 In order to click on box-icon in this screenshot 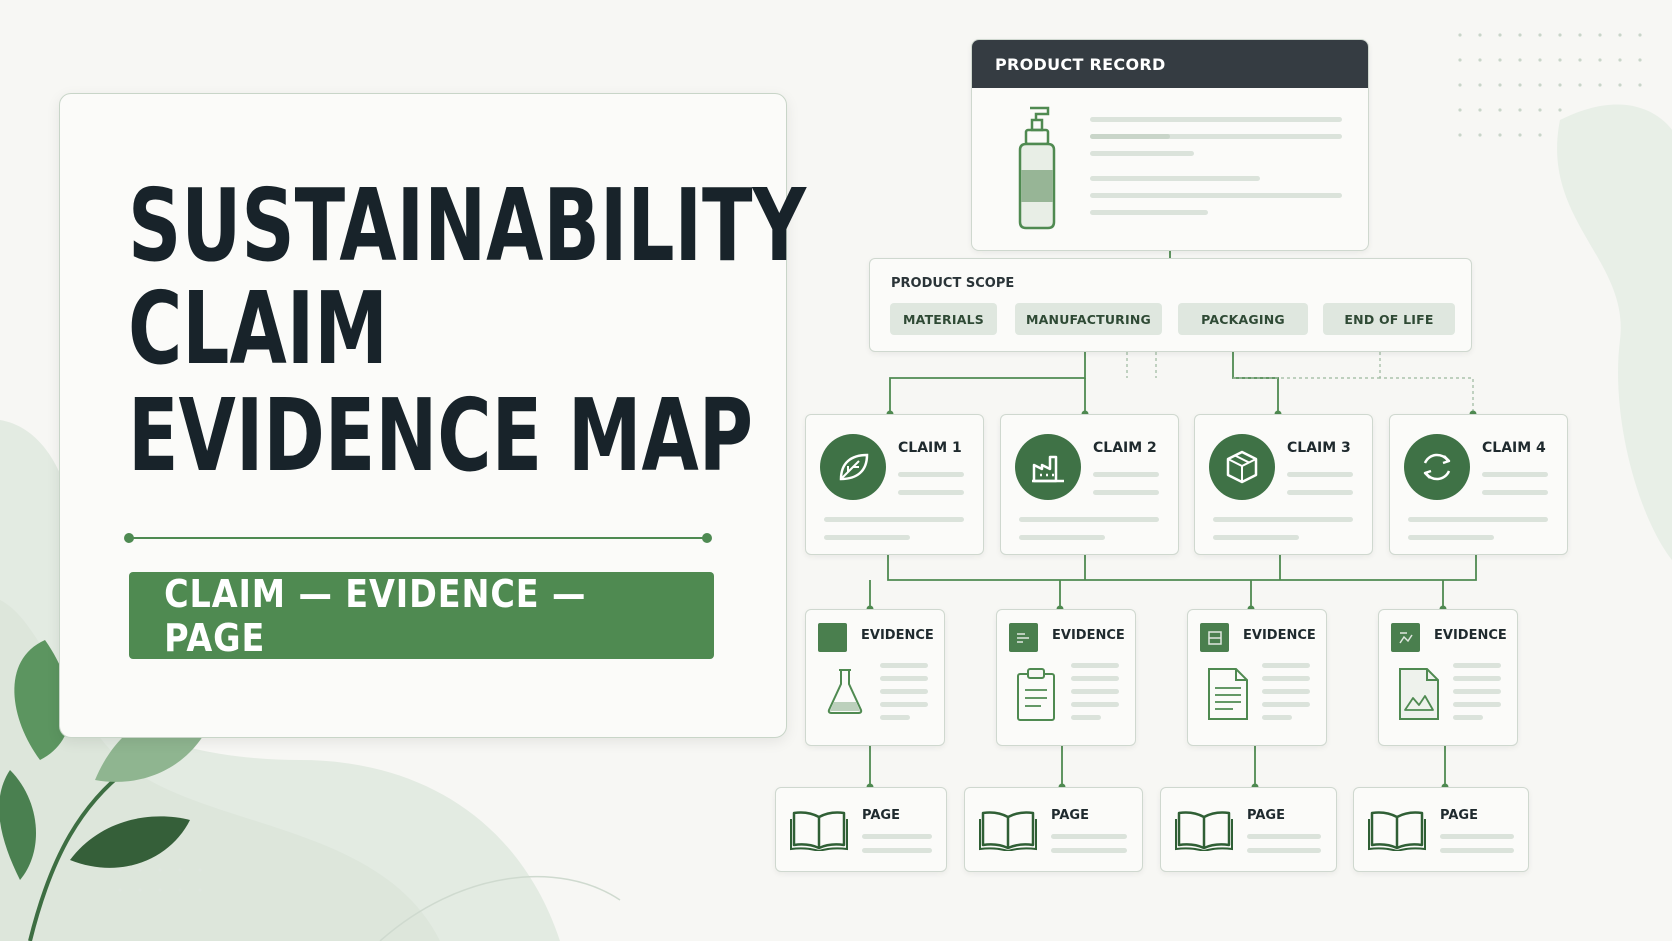, I will do `click(1242, 467)`.